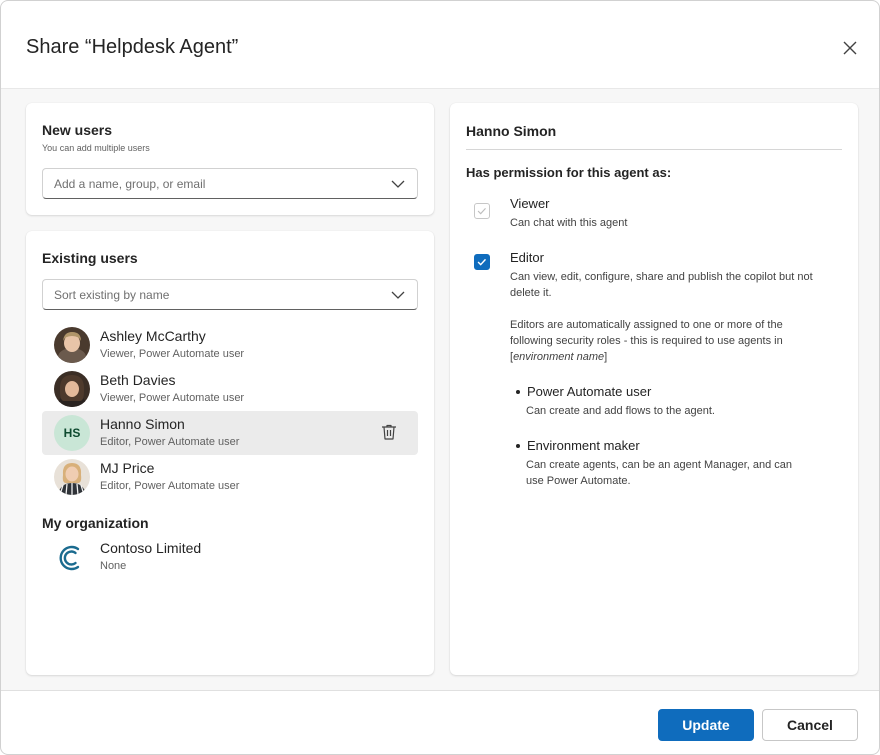 This screenshot has width=880, height=755. I want to click on new-users-hint: You can add multiple users, so click(96, 148).